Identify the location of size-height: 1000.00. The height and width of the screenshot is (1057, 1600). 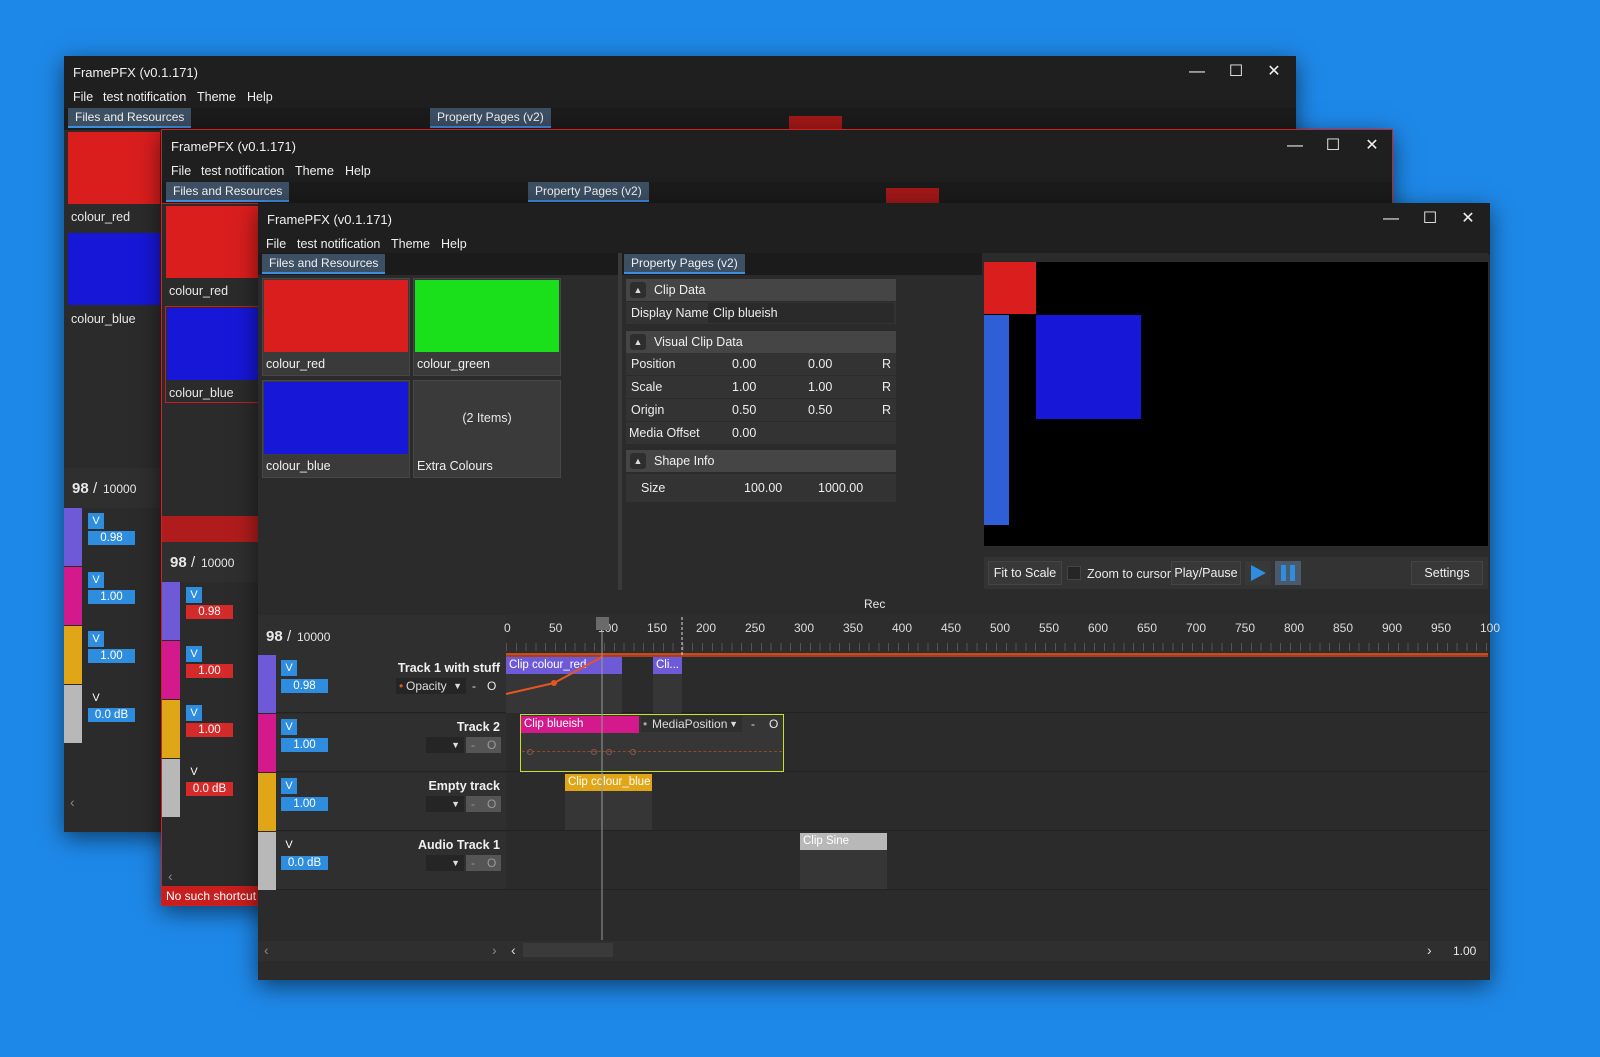
(840, 488).